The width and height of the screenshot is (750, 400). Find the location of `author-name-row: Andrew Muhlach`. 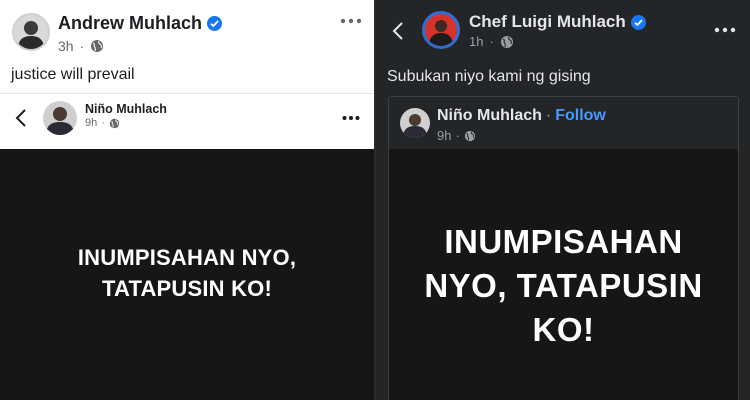

author-name-row: Andrew Muhlach is located at coordinates (140, 23).